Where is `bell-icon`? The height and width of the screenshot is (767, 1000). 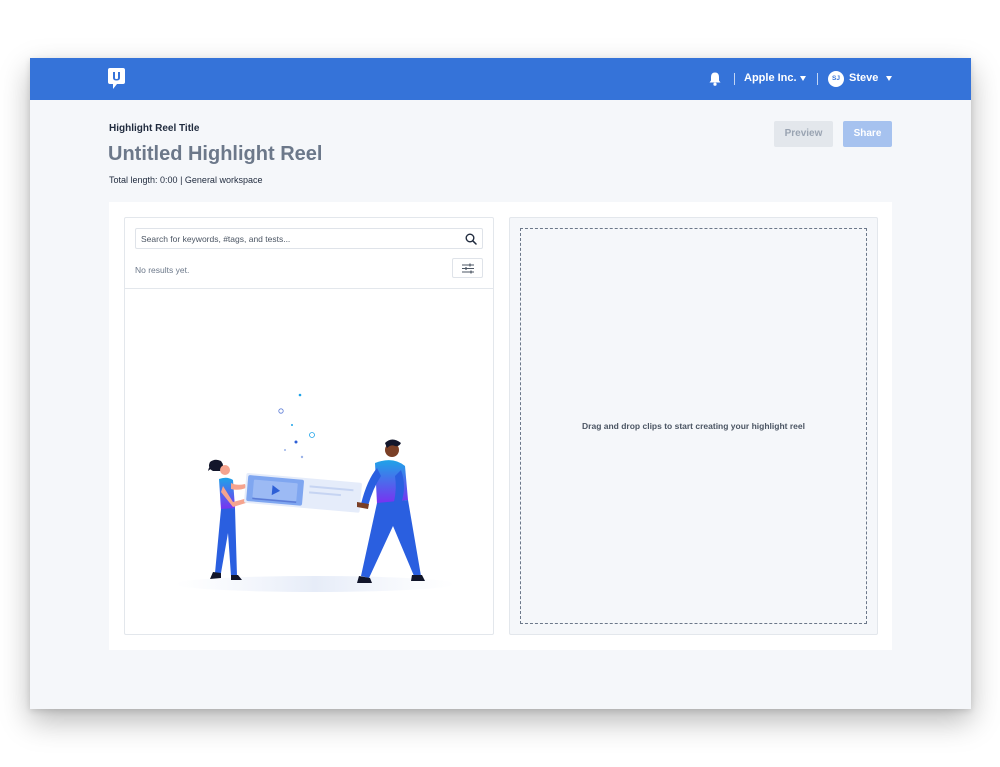 bell-icon is located at coordinates (715, 79).